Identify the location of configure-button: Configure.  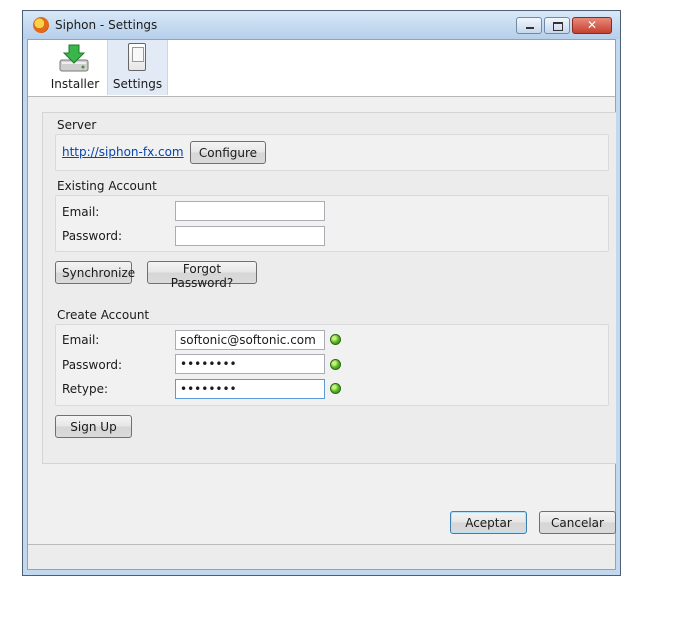
(228, 152).